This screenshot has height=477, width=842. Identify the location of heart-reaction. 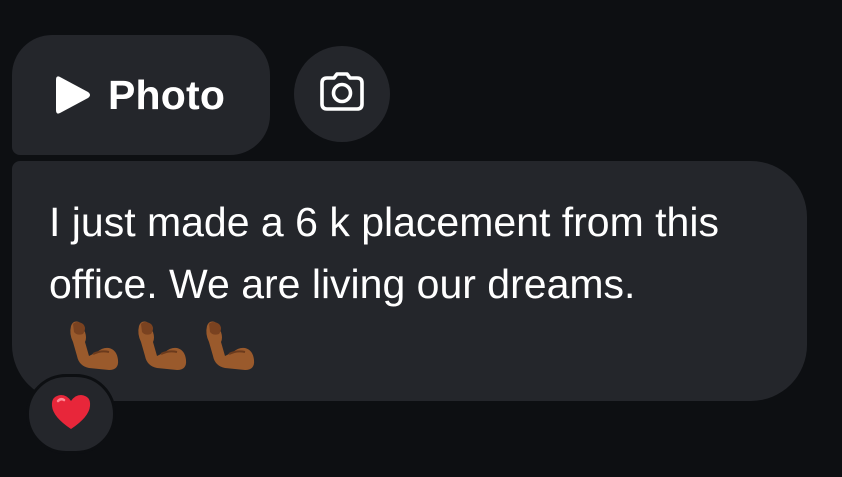
(71, 414).